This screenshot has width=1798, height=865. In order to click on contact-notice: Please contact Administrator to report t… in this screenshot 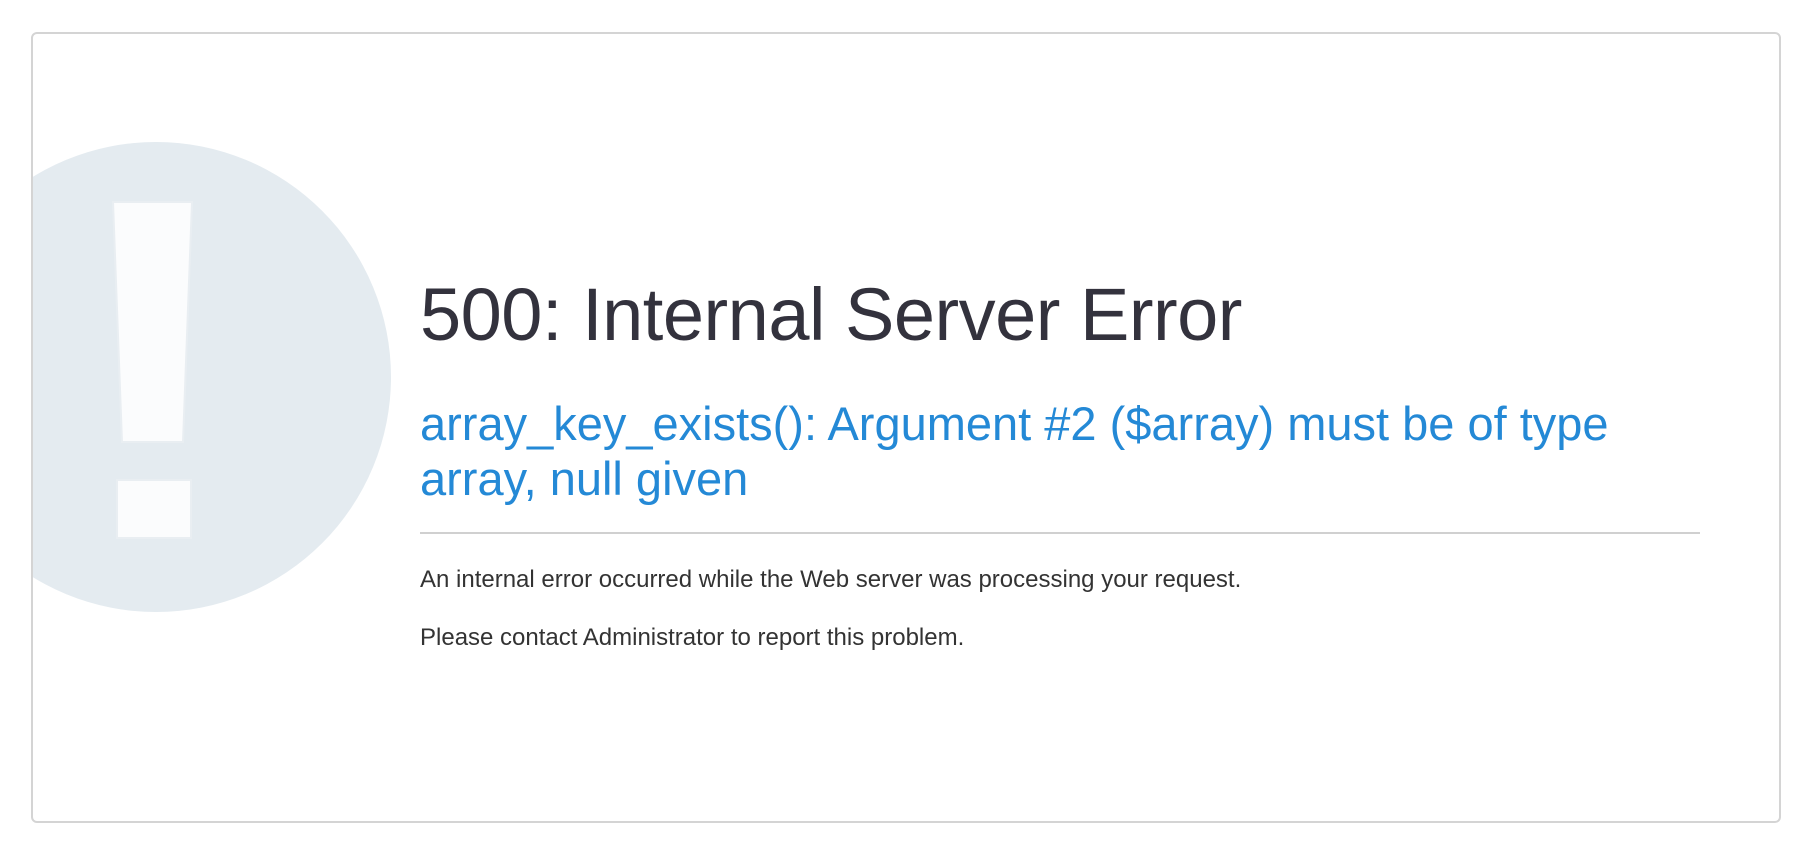, I will do `click(692, 637)`.